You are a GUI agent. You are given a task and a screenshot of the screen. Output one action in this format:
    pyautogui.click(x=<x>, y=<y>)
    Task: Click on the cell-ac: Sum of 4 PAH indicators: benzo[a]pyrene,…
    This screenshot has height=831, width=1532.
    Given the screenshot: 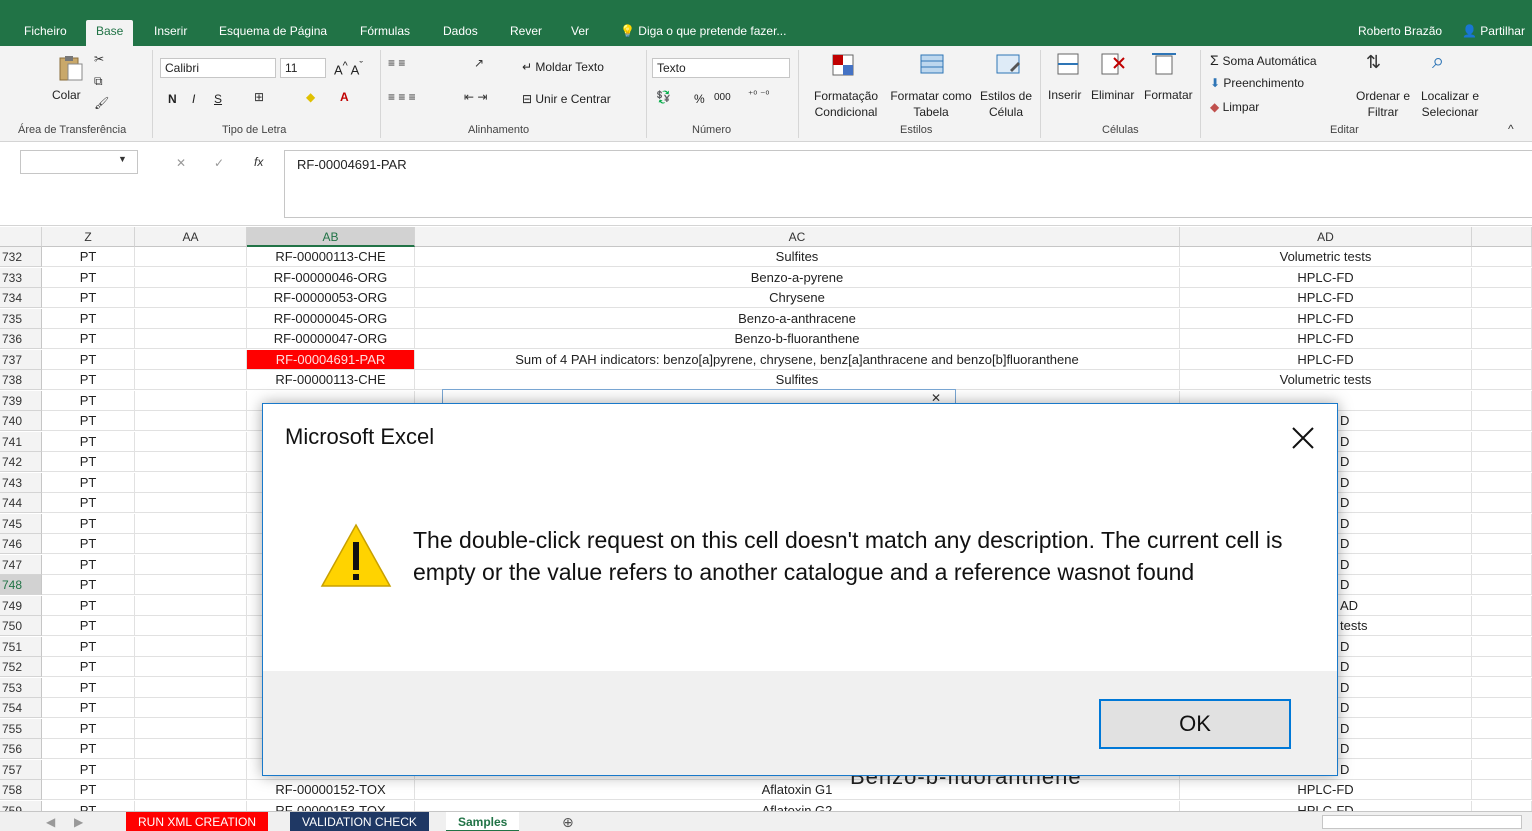 What is the action you would take?
    pyautogui.click(x=797, y=359)
    